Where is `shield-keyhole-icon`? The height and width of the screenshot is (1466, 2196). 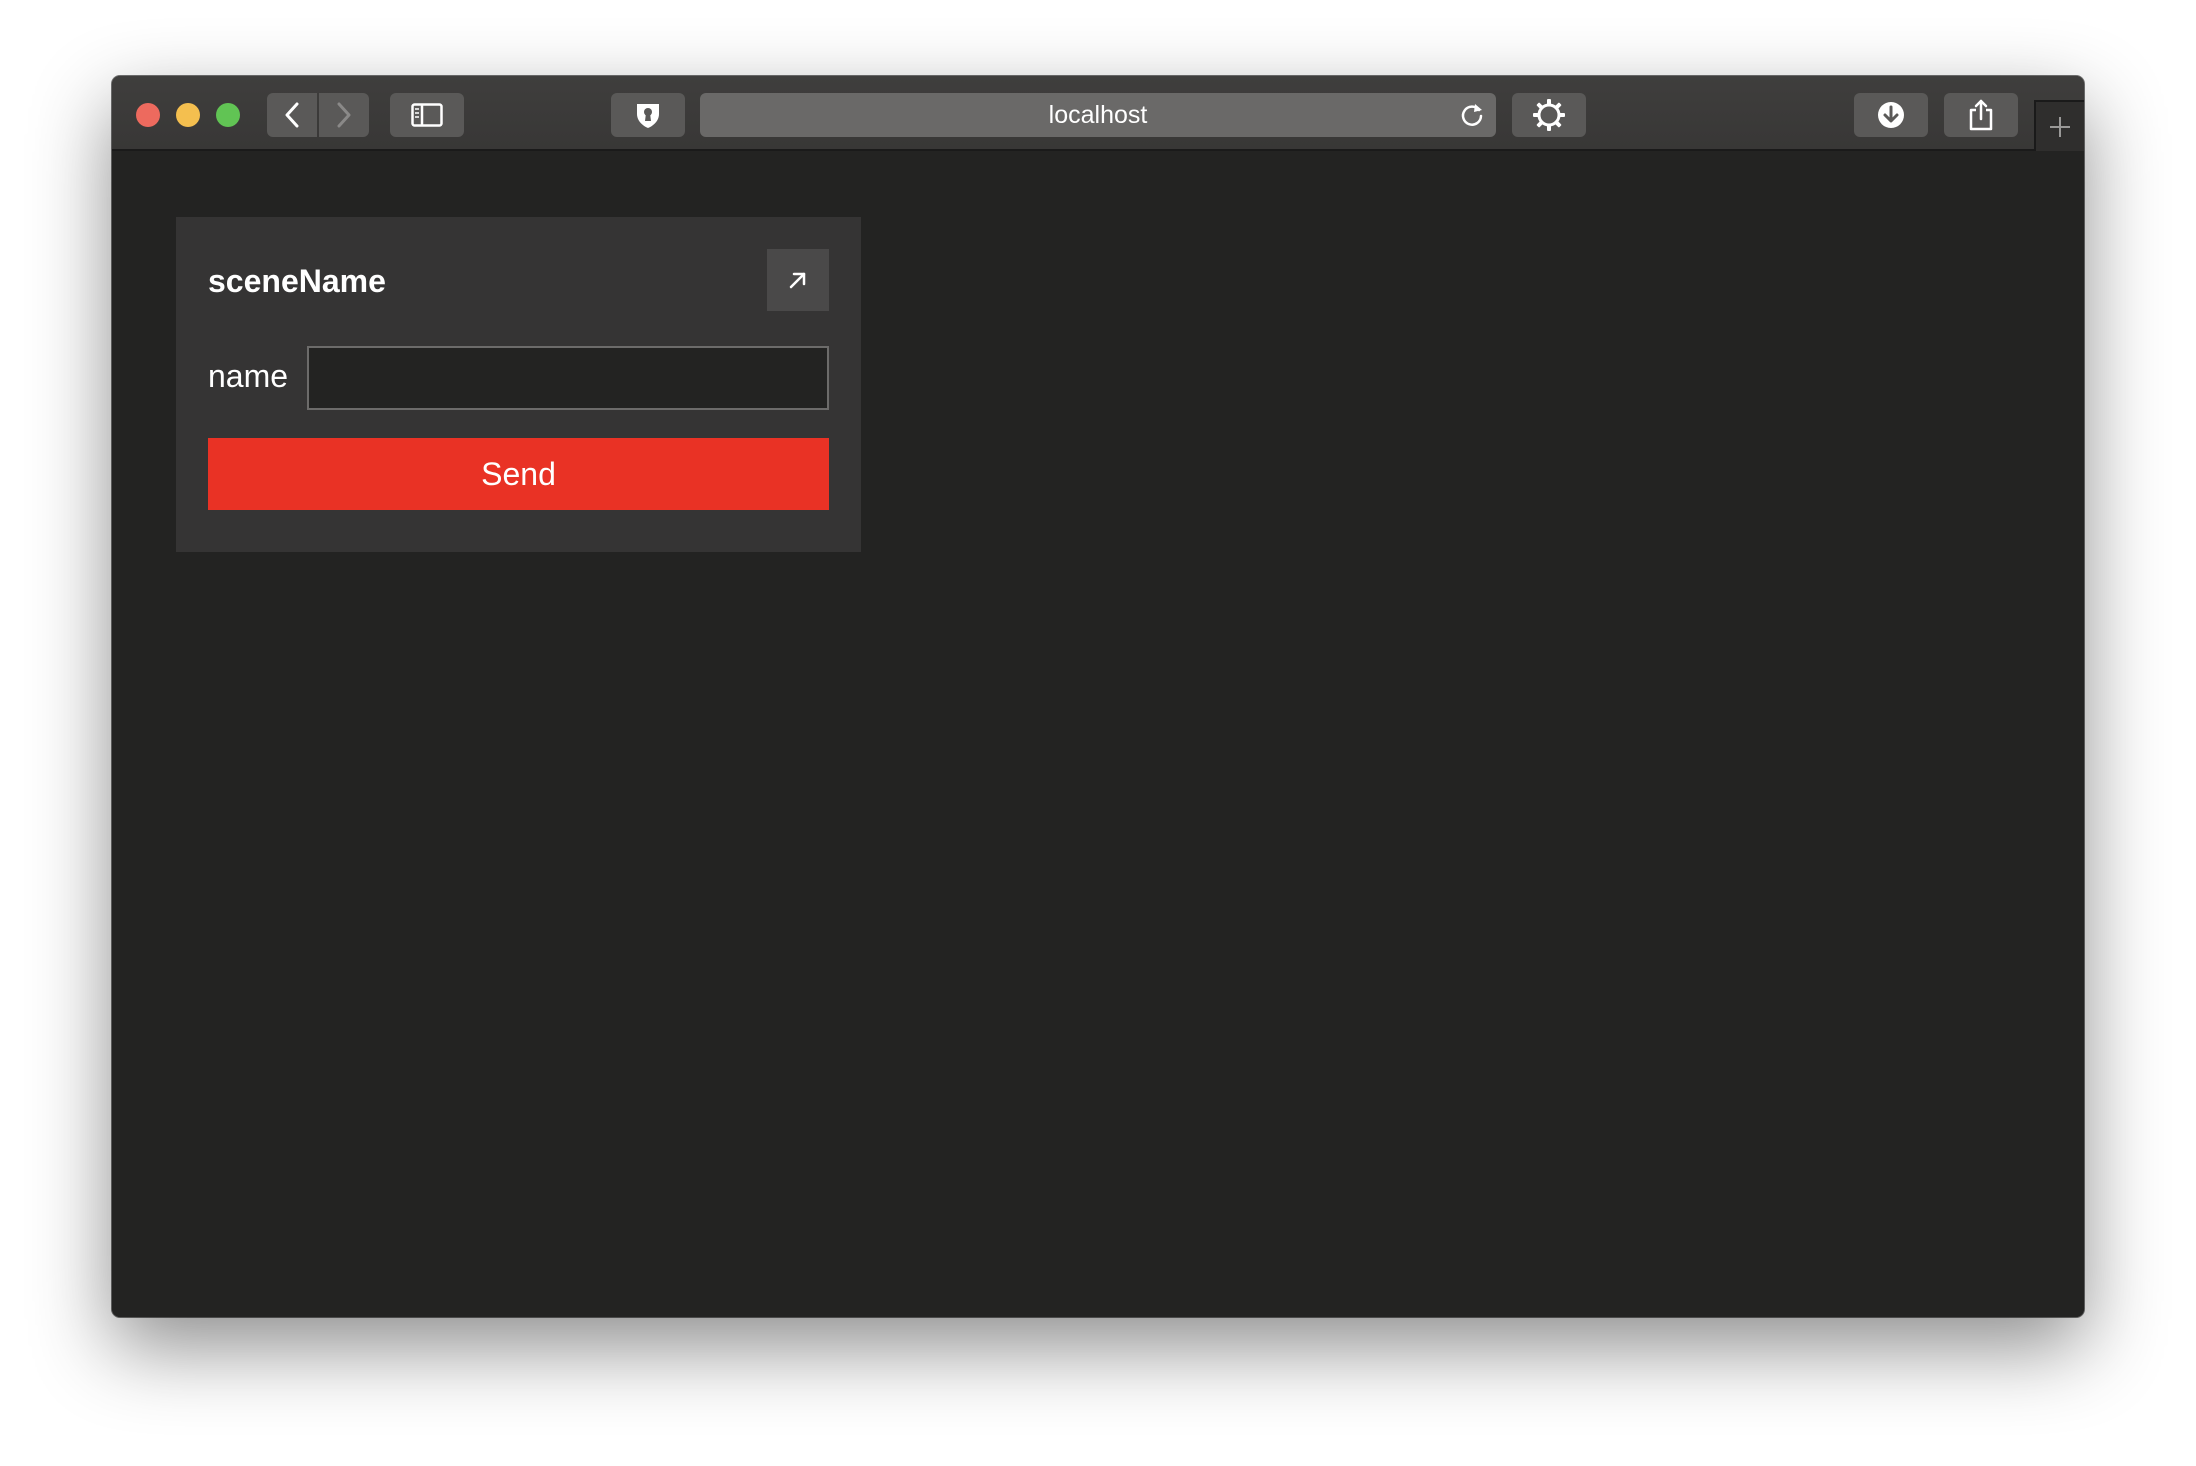 shield-keyhole-icon is located at coordinates (648, 116).